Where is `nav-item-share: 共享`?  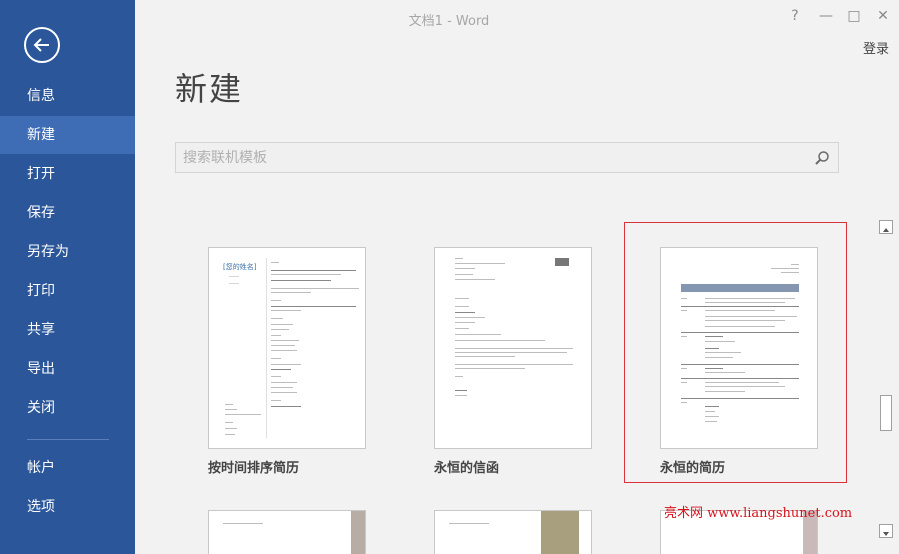 nav-item-share: 共享 is located at coordinates (67, 330).